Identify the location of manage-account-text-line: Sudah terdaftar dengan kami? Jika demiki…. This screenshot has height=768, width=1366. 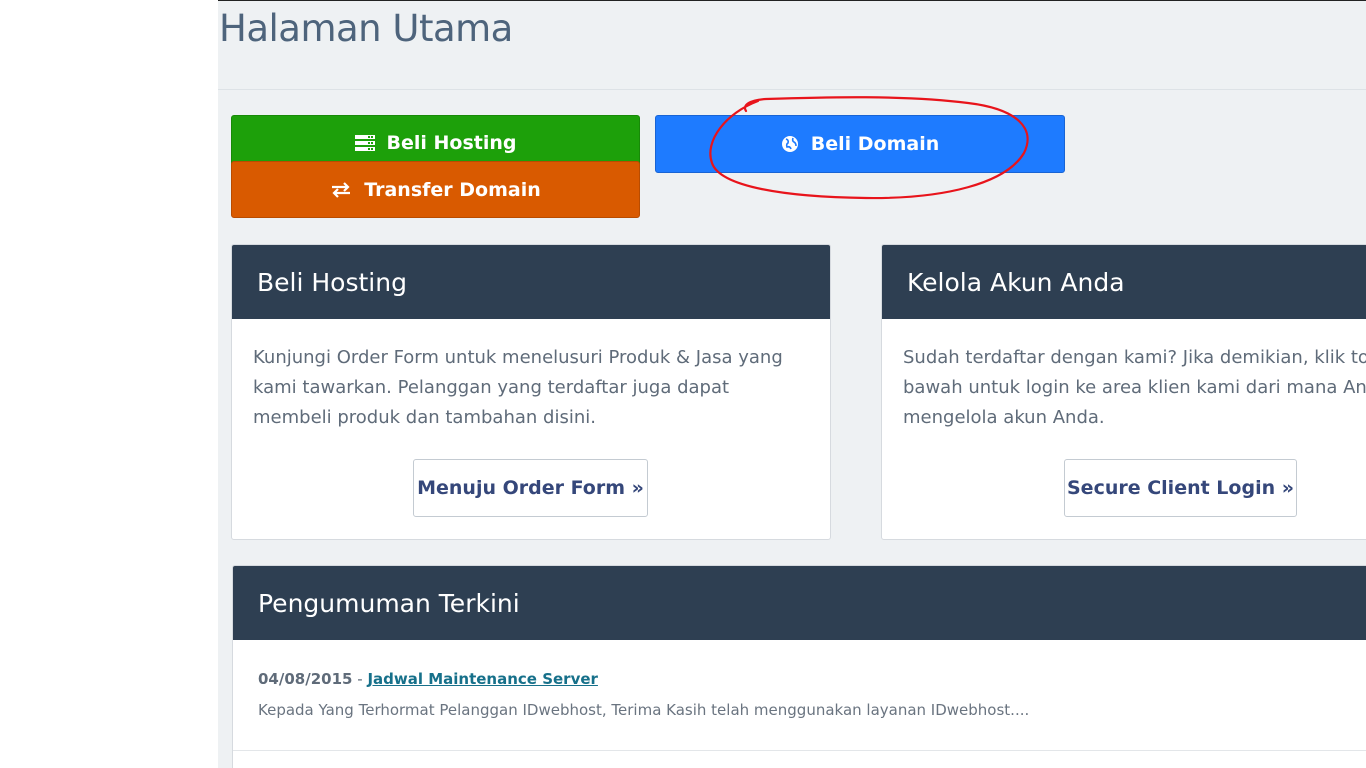
(1134, 357).